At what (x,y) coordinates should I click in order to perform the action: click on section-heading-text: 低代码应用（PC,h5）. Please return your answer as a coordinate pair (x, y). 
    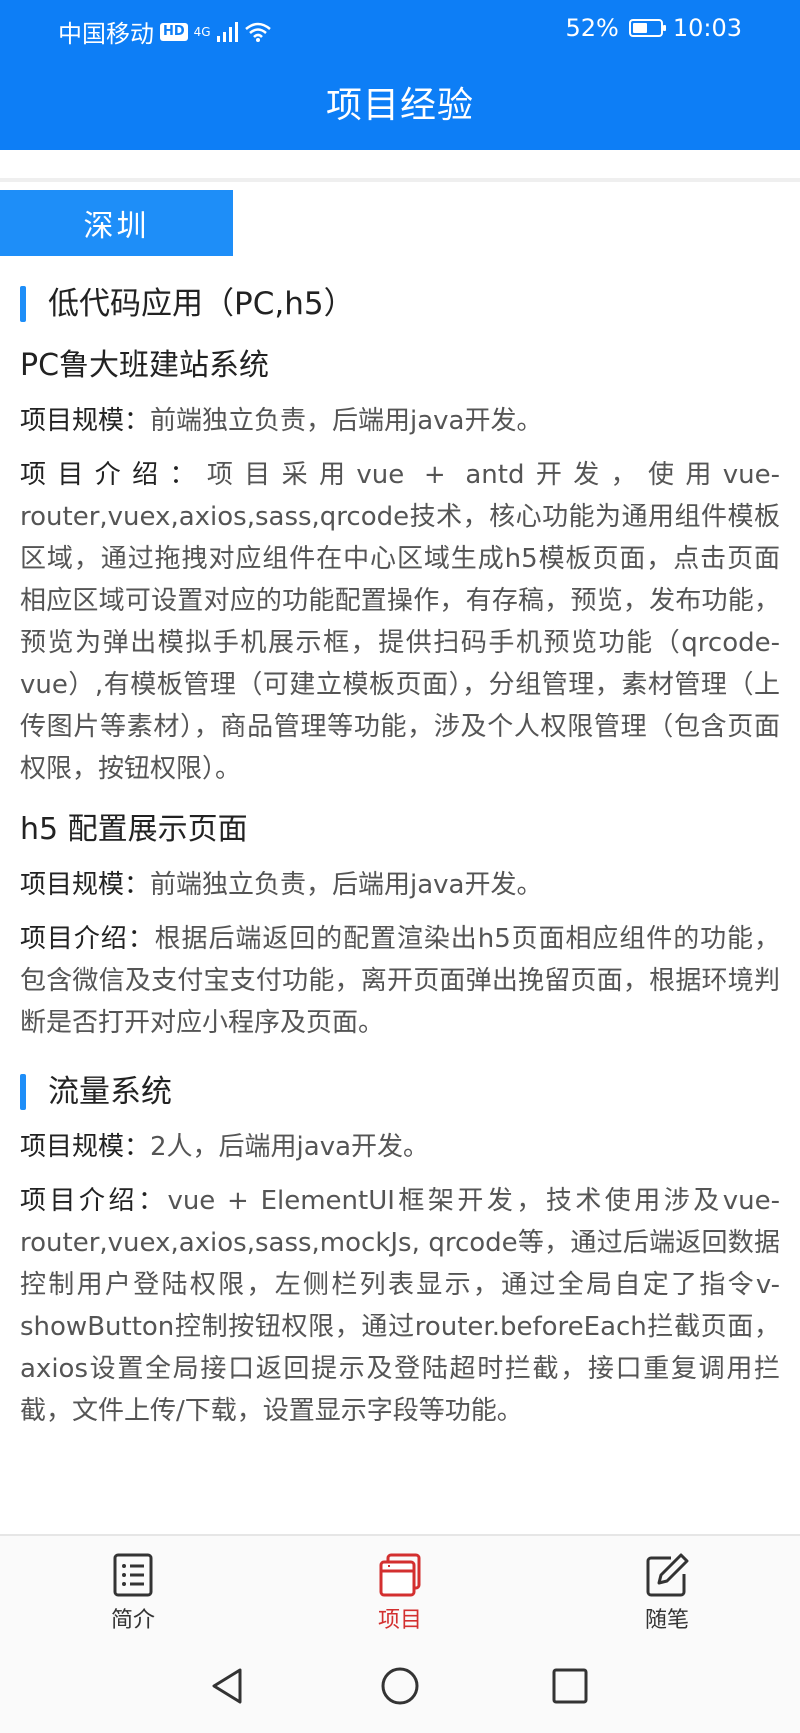
    Looking at the image, I should click on (201, 304).